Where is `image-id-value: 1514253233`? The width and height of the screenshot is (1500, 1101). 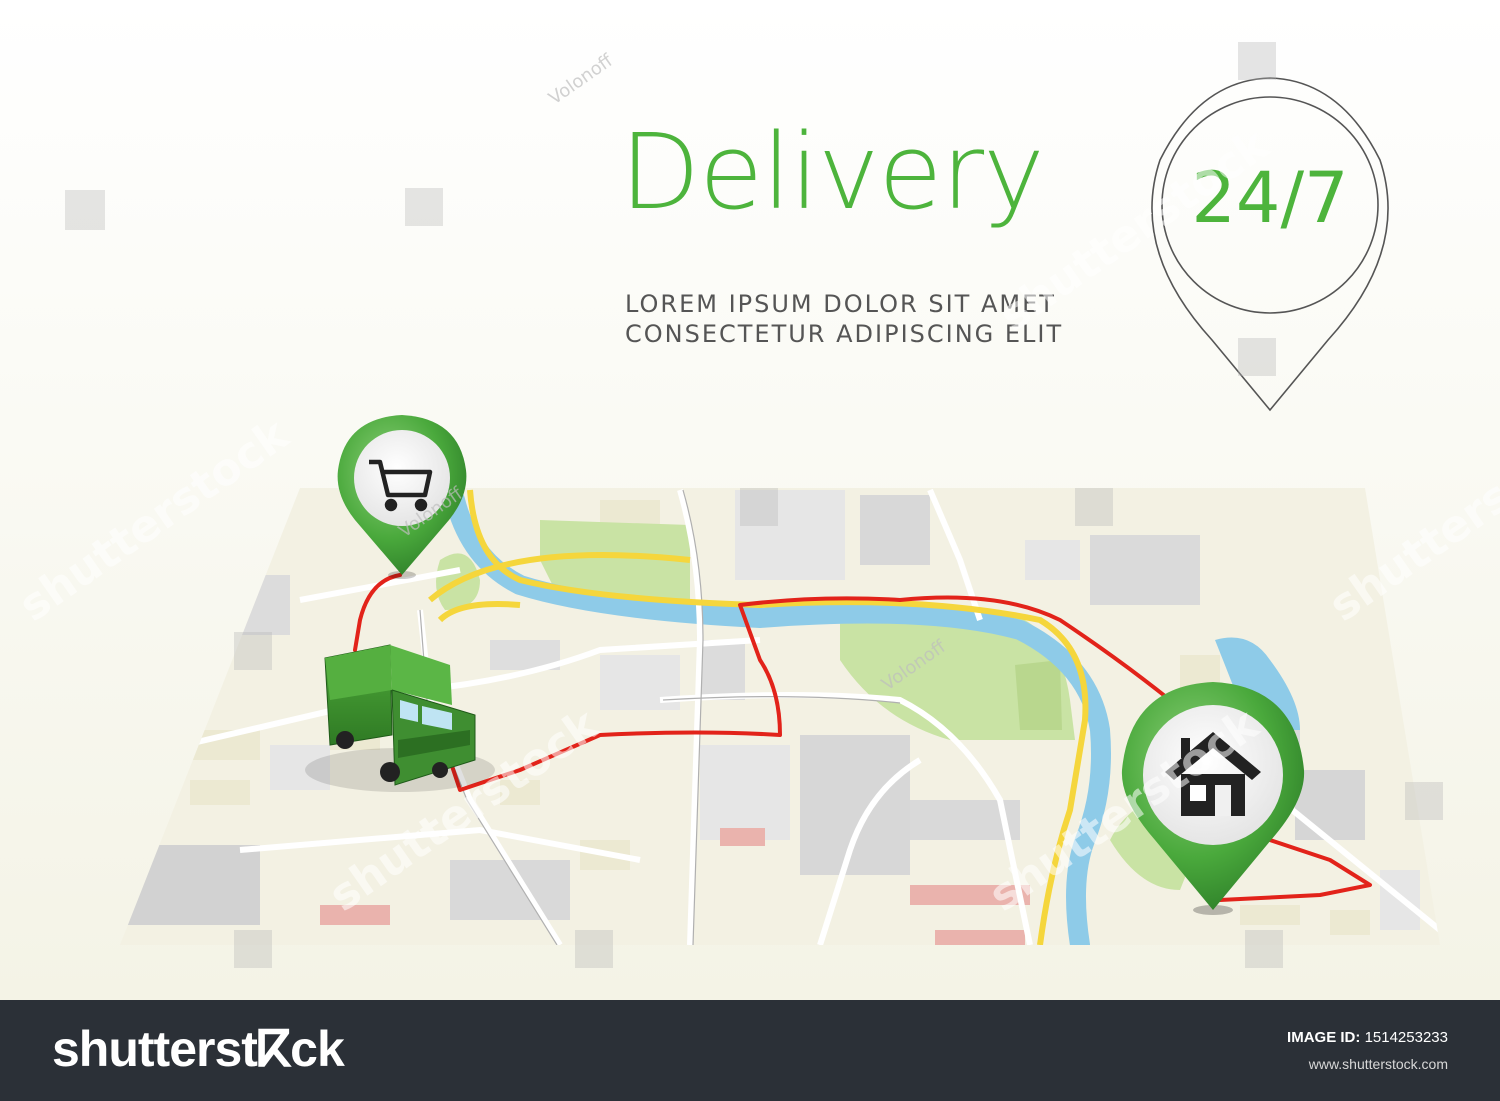 image-id-value: 1514253233 is located at coordinates (1406, 1037).